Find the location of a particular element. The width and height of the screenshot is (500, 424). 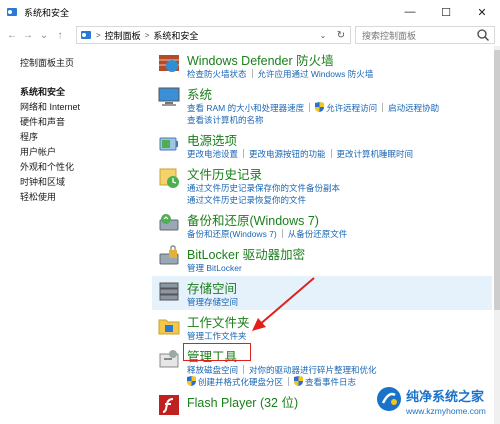

change-sleep-time-link: 更改计算机睡眠时间 is located at coordinates (375, 154).